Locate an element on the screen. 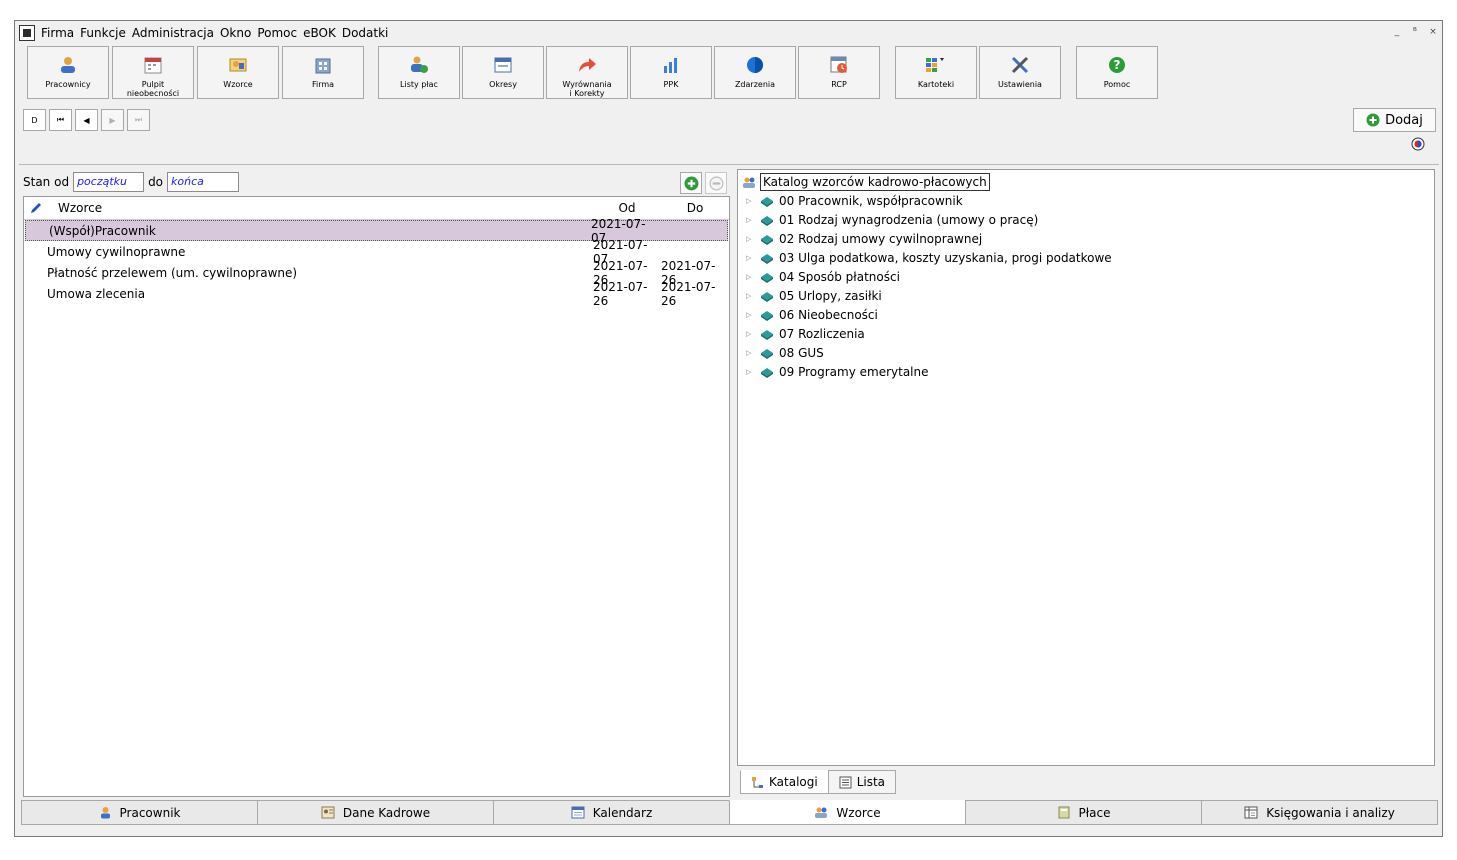 The width and height of the screenshot is (1457, 860). menu-okno: Okno is located at coordinates (235, 33).